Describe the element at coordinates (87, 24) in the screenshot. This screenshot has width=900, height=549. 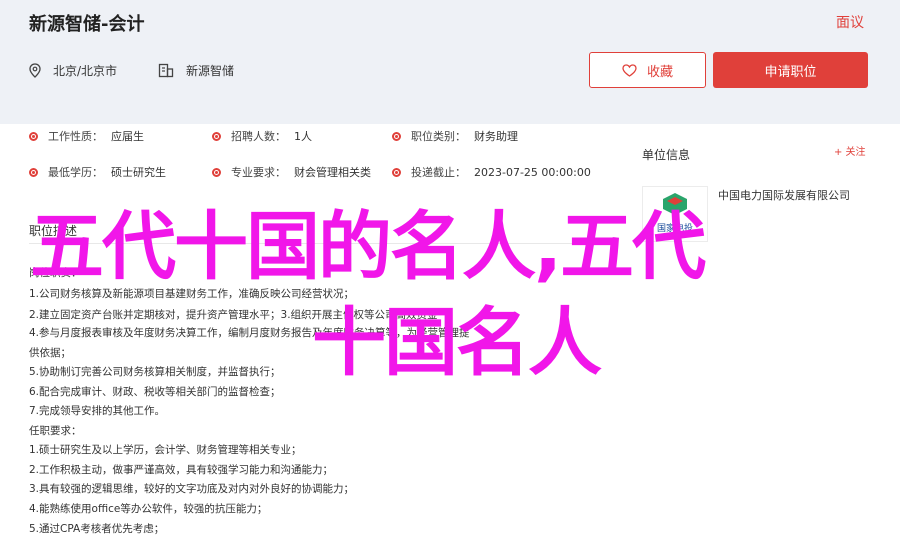
I see `job-title: 新源智储-会计` at that location.